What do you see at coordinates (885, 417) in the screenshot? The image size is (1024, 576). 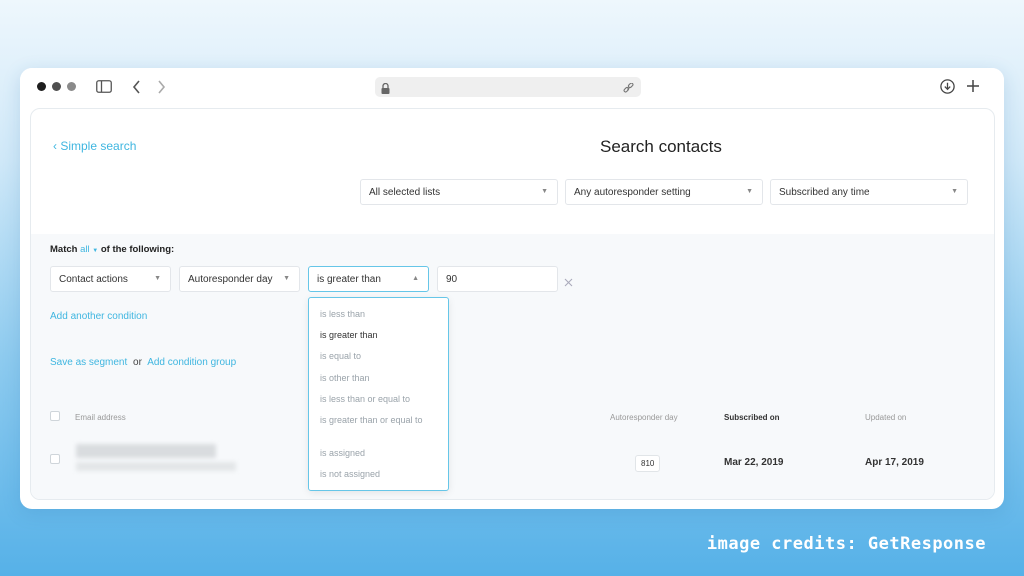 I see `column-updated-on: Updated on` at bounding box center [885, 417].